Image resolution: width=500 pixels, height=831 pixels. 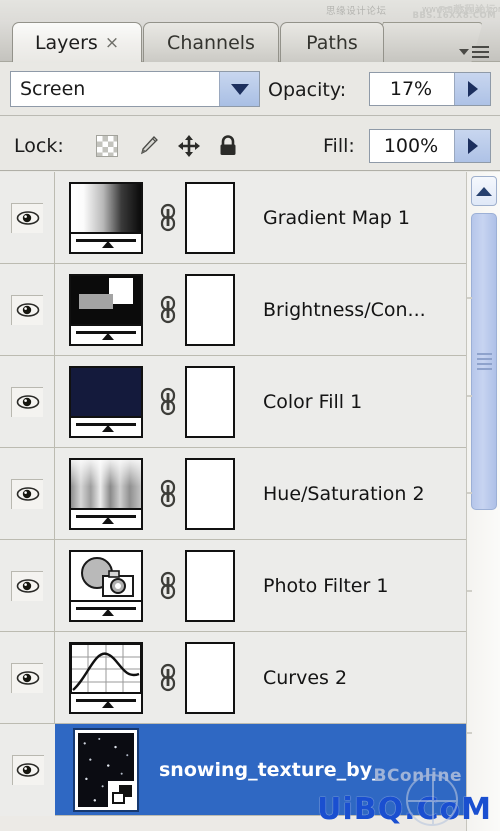 I want to click on table-row: Gradient Map 1, so click(x=250, y=218).